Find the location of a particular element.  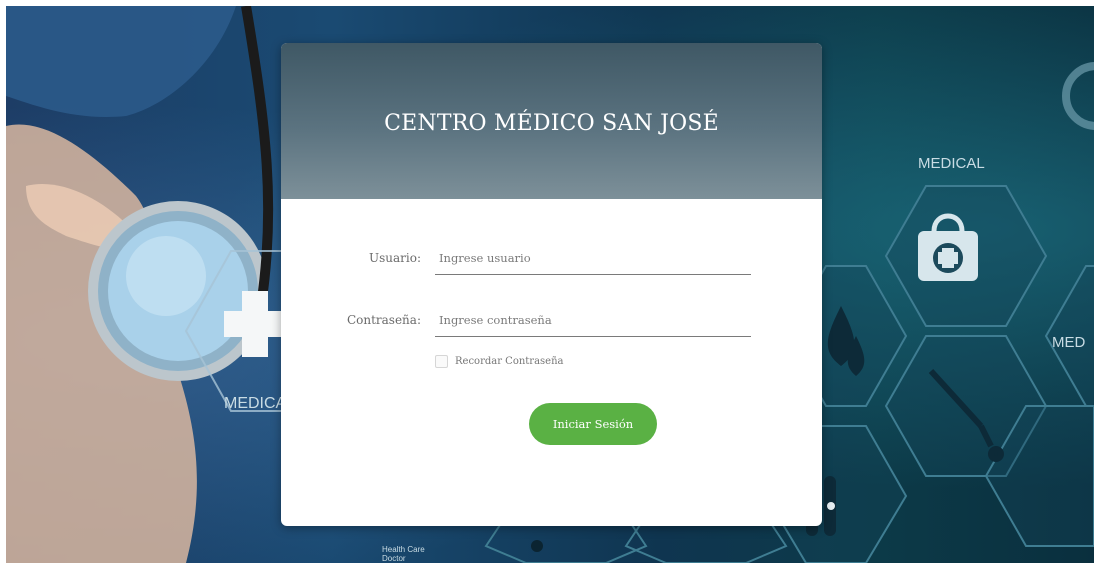

remember-label: Recordar Contraseña is located at coordinates (509, 361).